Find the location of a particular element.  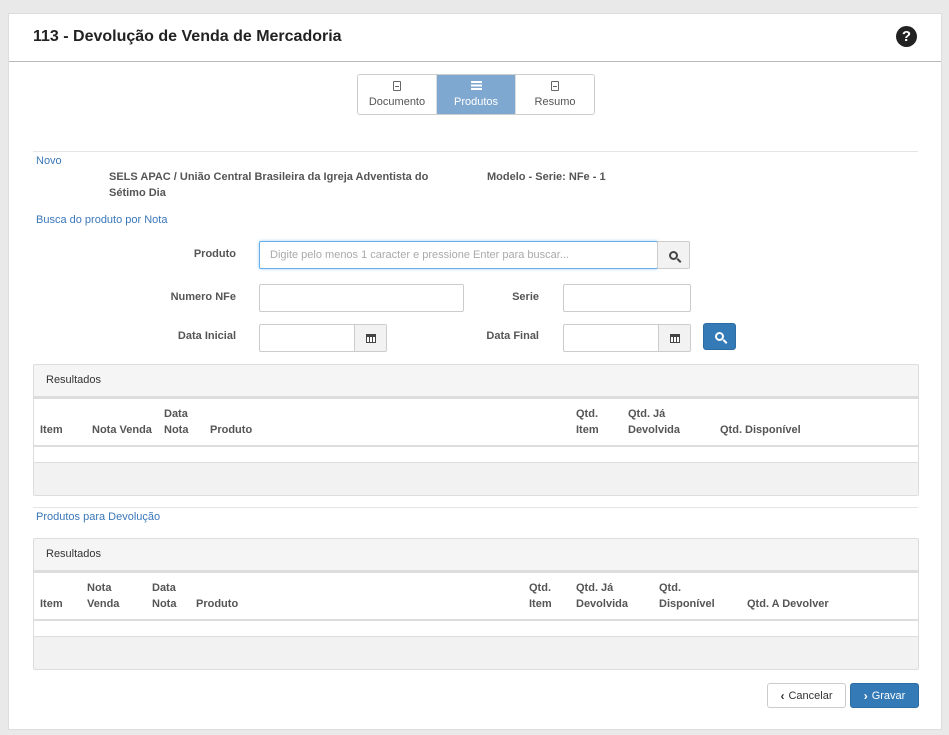

tab-produtos: Produtos is located at coordinates (475, 94).